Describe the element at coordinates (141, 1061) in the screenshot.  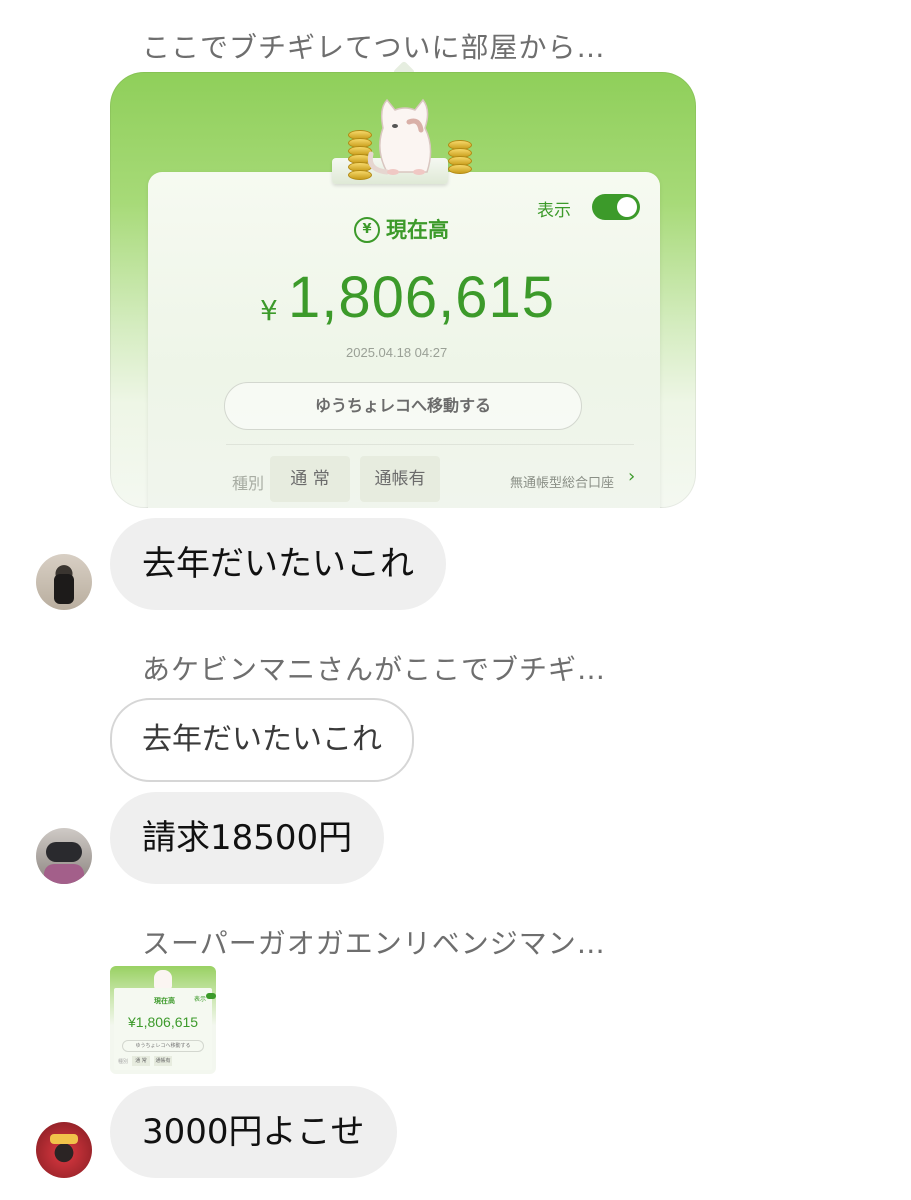
I see `thumbnail-chip-normal: 通 常` at that location.